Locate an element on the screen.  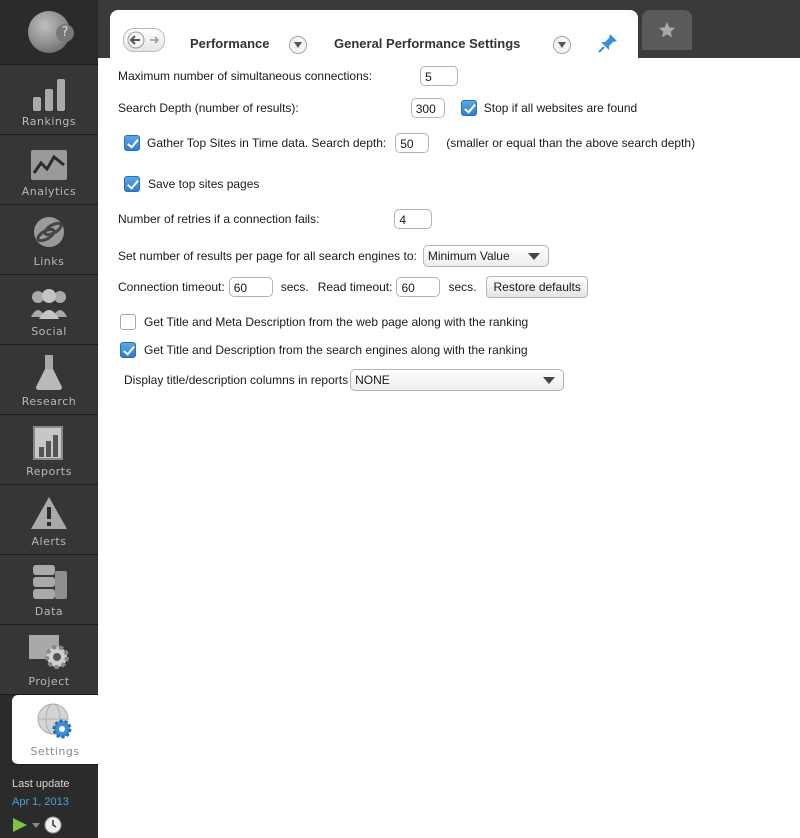
sidebar-item-settings: Settings is located at coordinates (55, 730).